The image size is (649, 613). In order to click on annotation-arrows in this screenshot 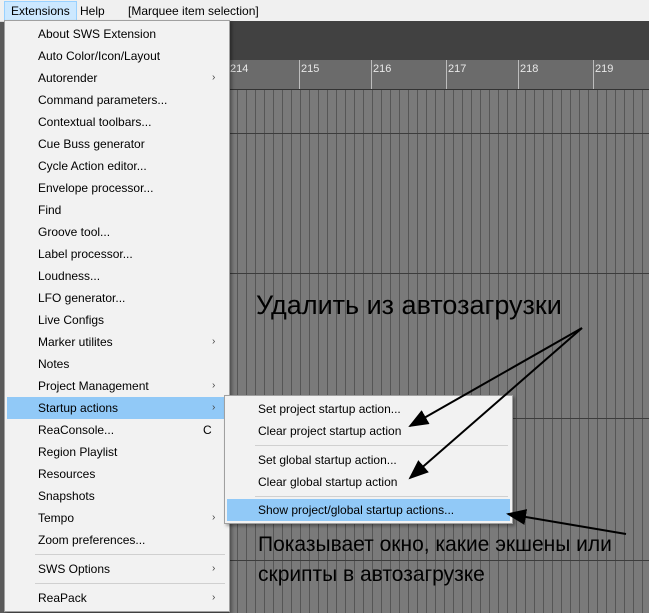, I will do `click(517, 431)`.